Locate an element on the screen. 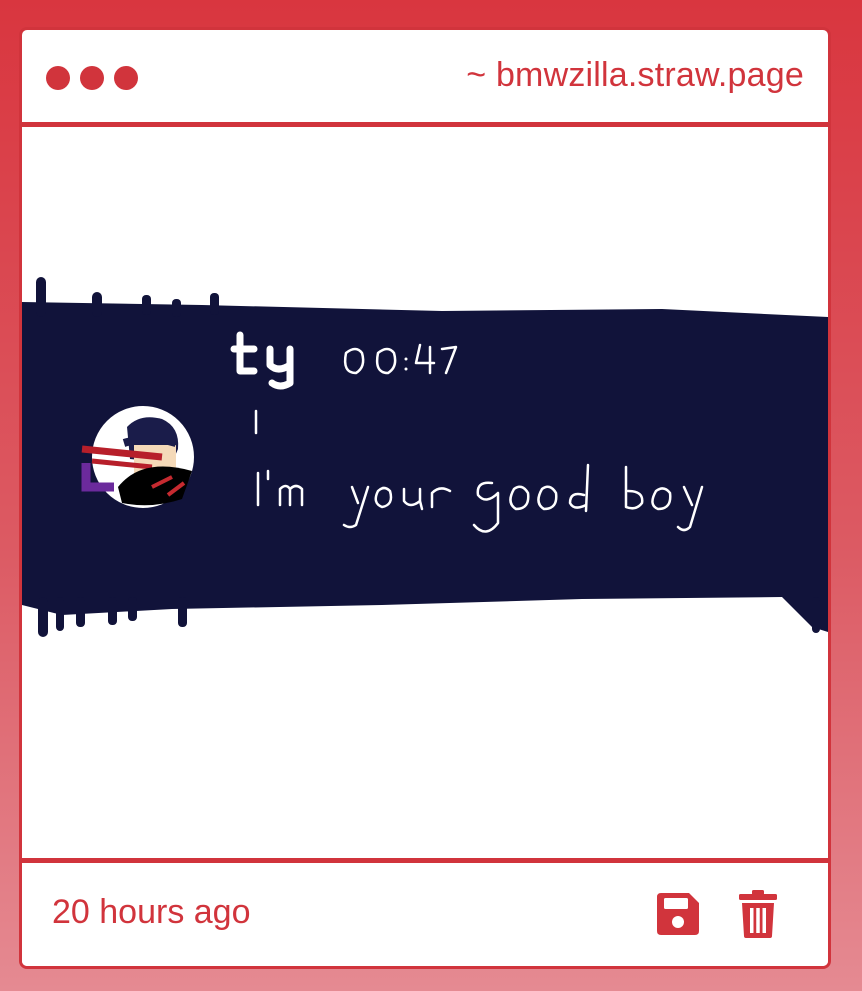 The height and width of the screenshot is (991, 862). trash-icon is located at coordinates (758, 914).